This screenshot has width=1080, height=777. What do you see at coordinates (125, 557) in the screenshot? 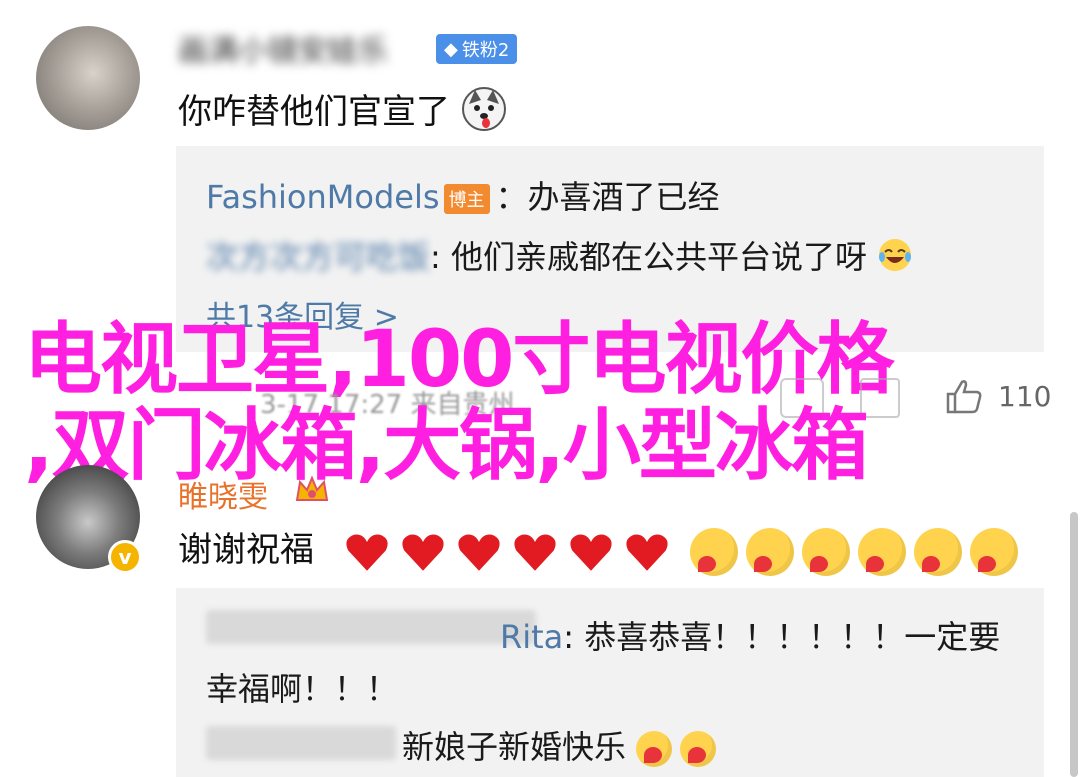
I see `verified-badge-icon: v` at bounding box center [125, 557].